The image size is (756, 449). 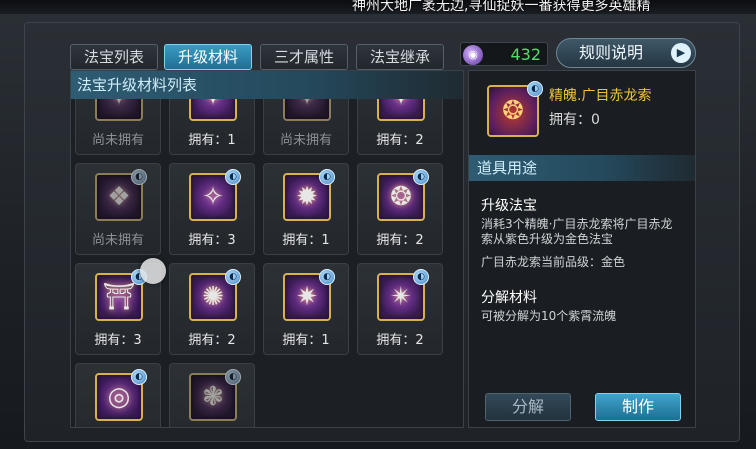 I want to click on rules-button: 规则说明 ▶, so click(x=626, y=53).